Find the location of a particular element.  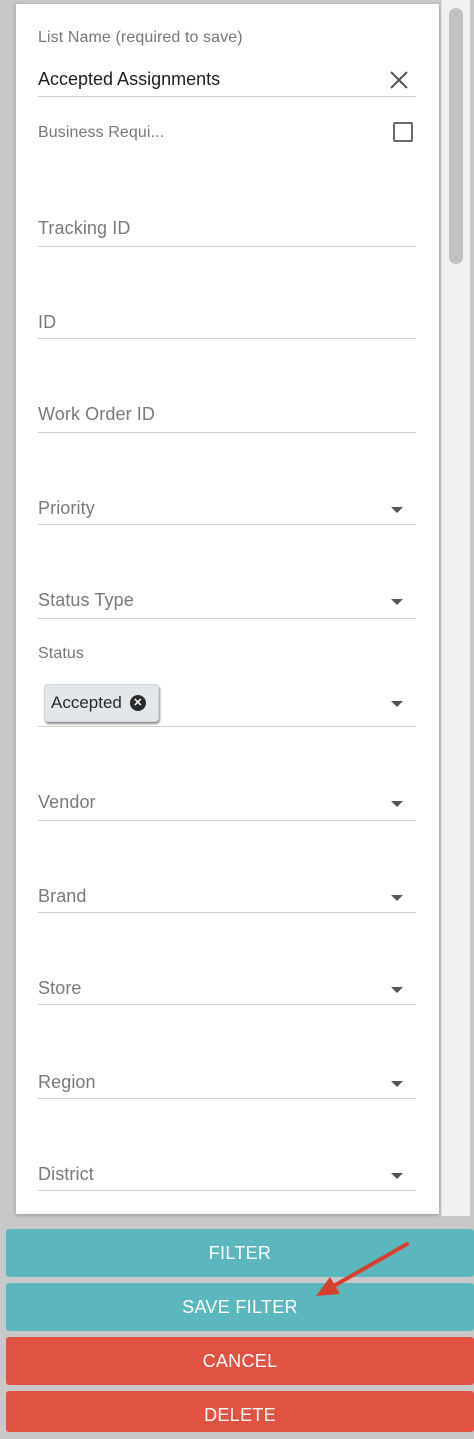

priority-underline is located at coordinates (227, 524).